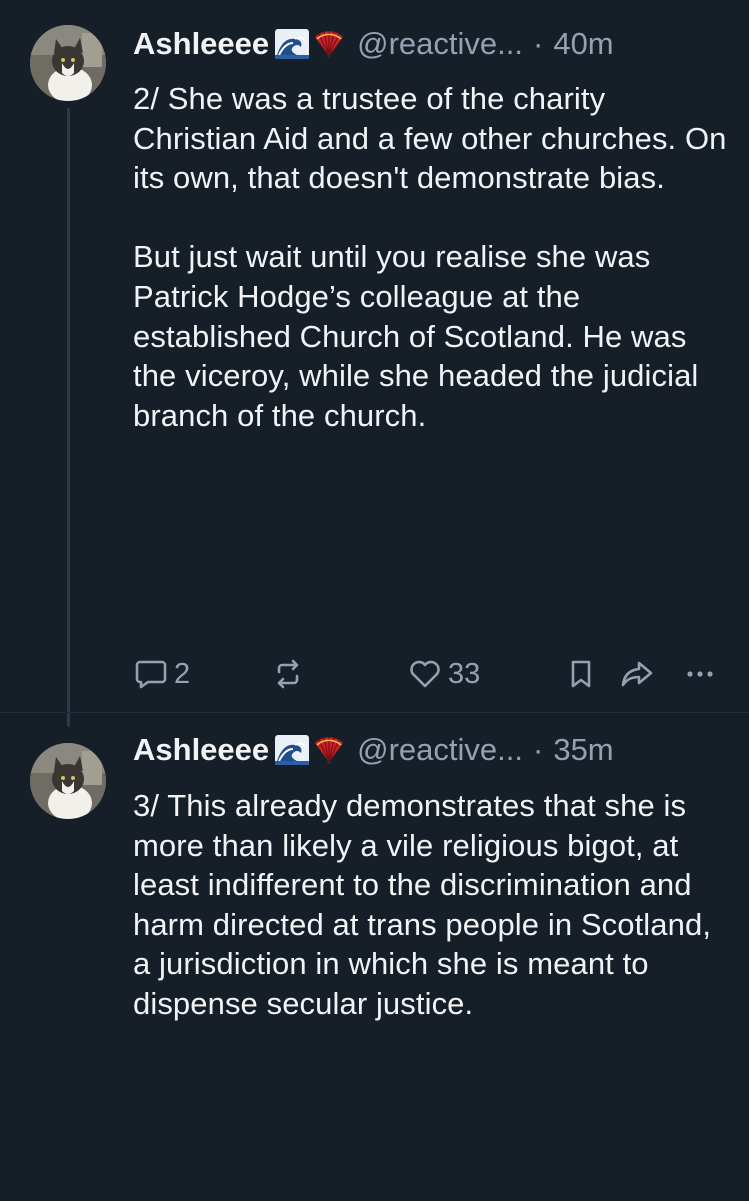 The height and width of the screenshot is (1201, 749). I want to click on more-options-button, so click(700, 674).